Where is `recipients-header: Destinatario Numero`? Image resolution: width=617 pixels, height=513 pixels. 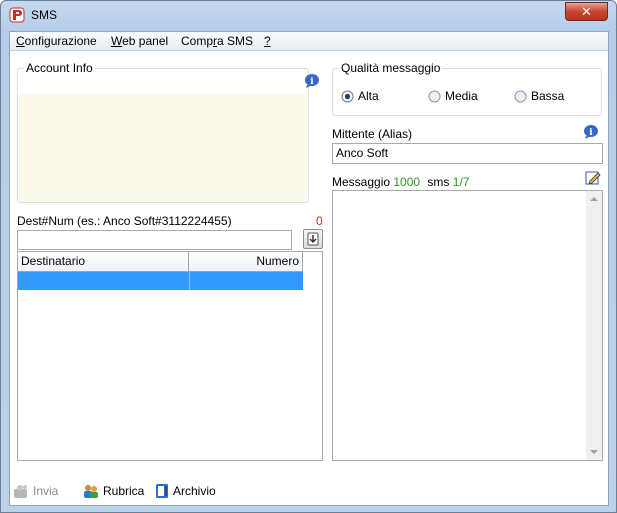
recipients-header: Destinatario Numero is located at coordinates (160, 262).